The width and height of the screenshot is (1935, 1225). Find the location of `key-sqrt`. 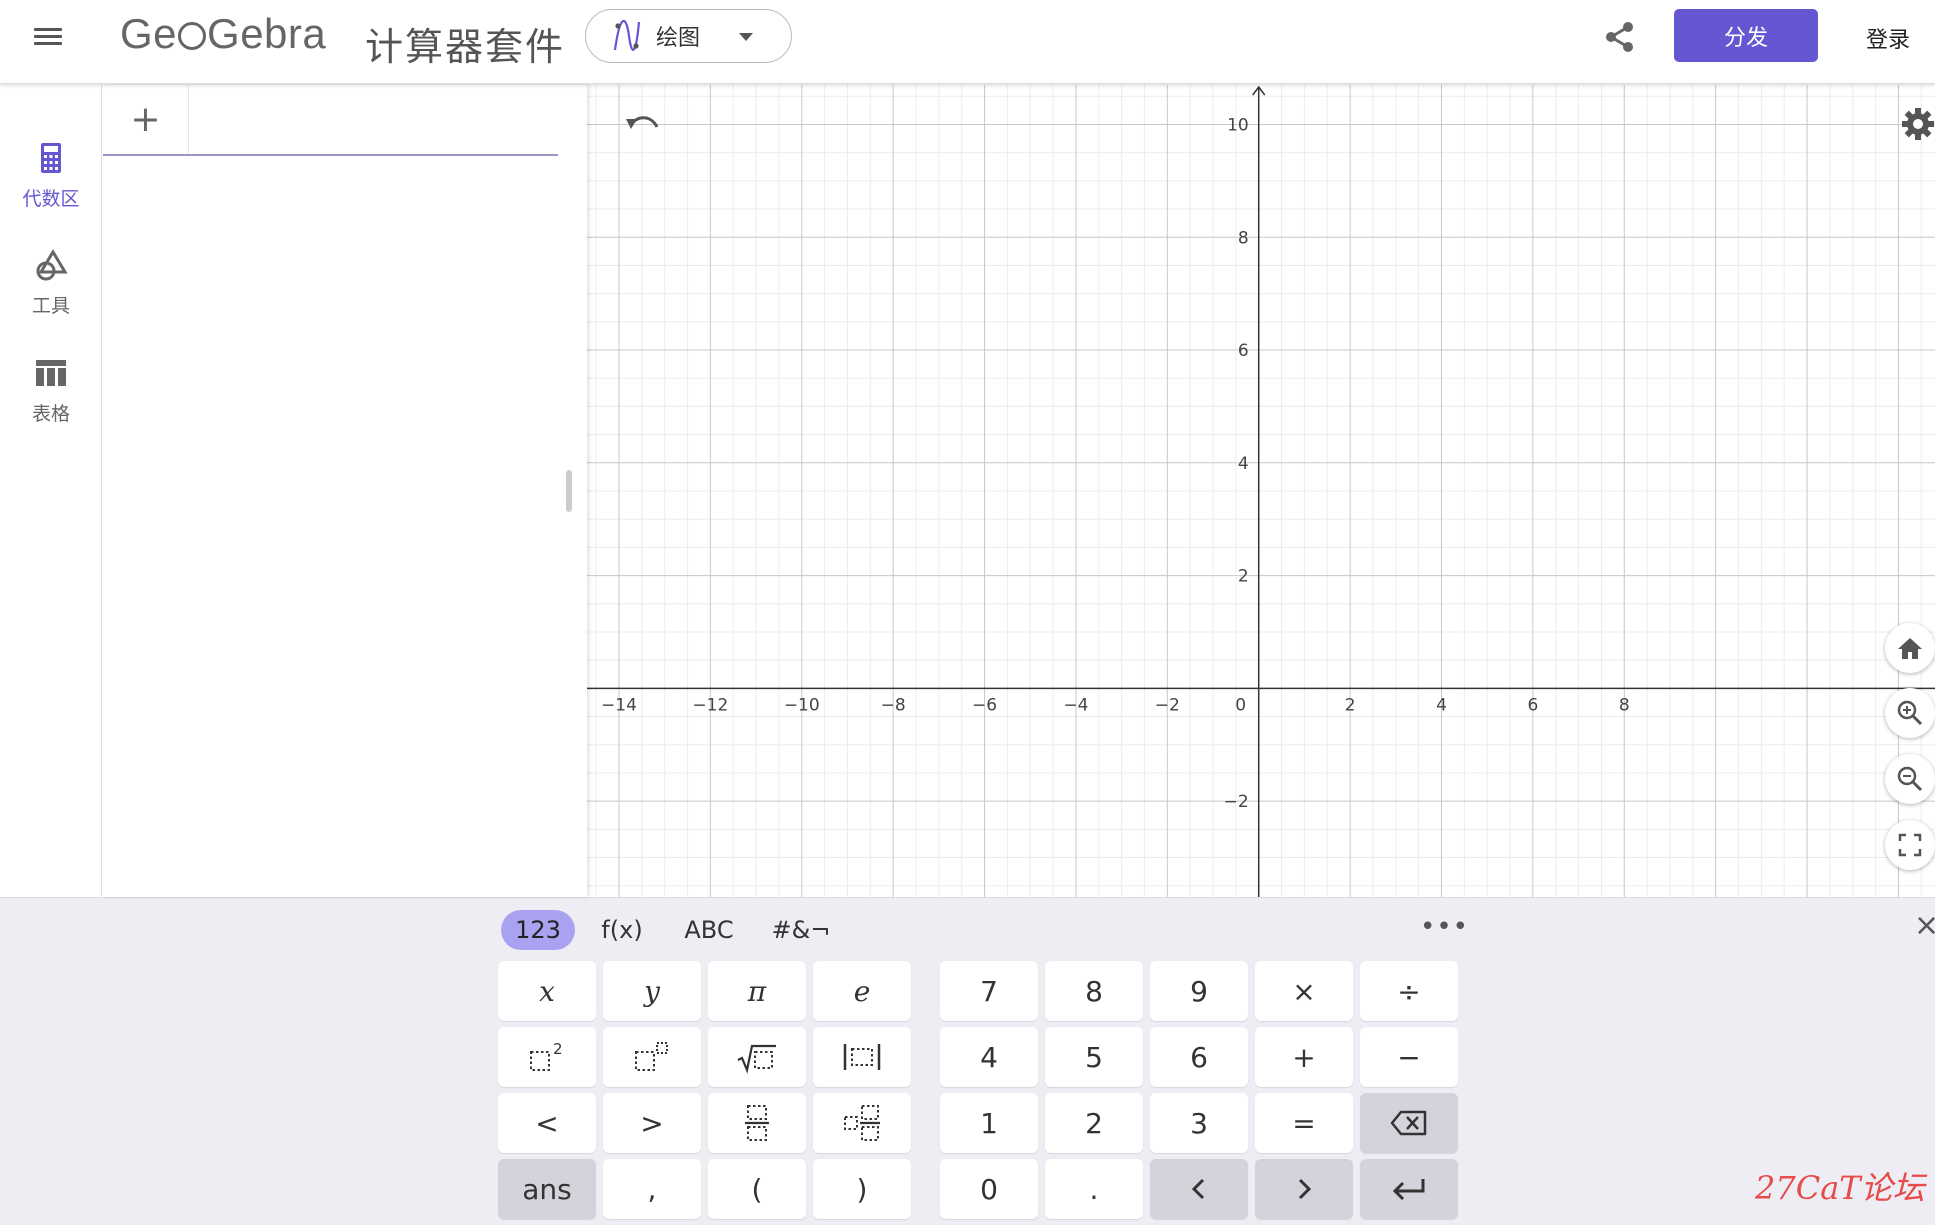

key-sqrt is located at coordinates (757, 1057).